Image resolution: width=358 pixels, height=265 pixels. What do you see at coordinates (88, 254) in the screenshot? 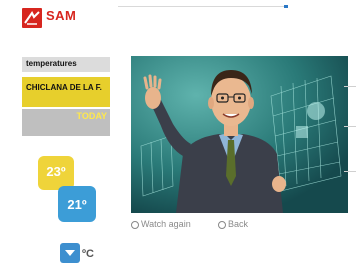
I see `unit-label: ºC` at bounding box center [88, 254].